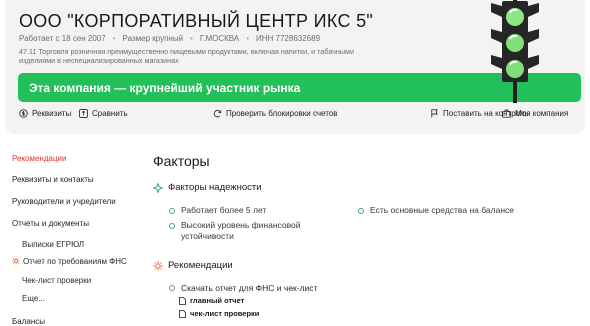 This screenshot has width=590, height=326. I want to click on warning-icon, so click(16, 261).